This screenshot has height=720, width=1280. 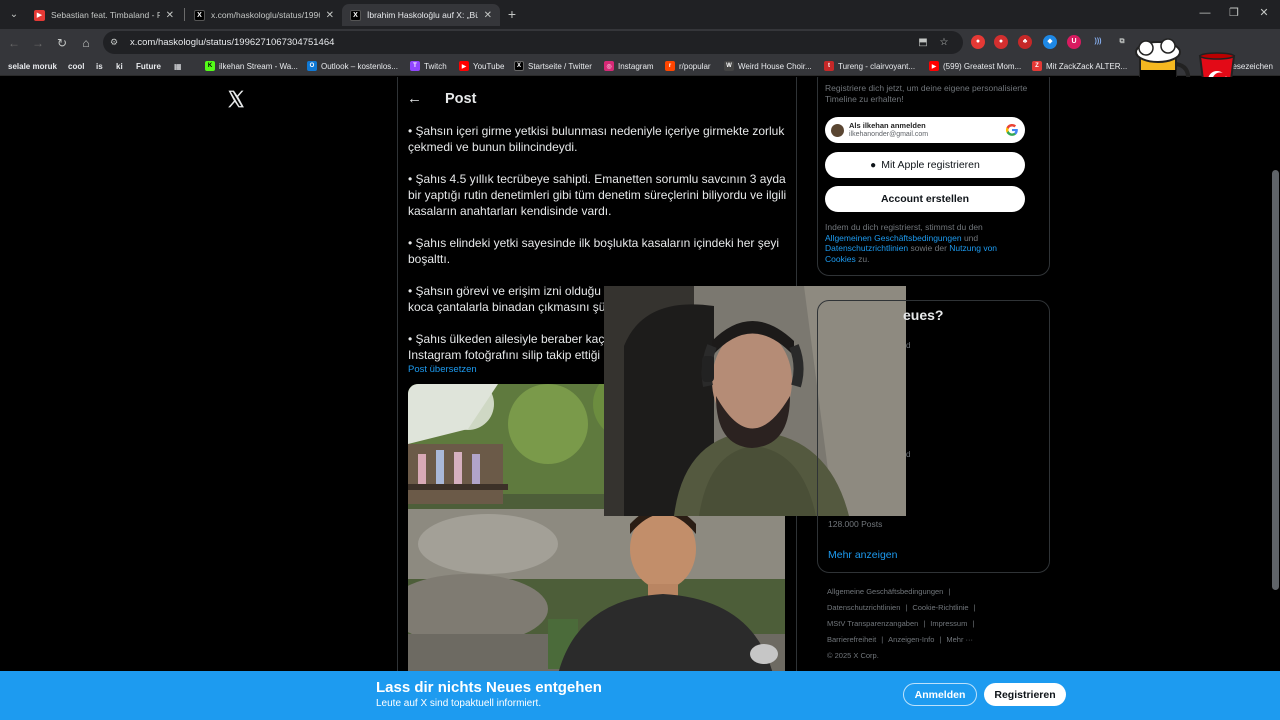 What do you see at coordinates (893, 238) in the screenshot?
I see `terms-link: Allgemeinen Geschäftsbedingungen` at bounding box center [893, 238].